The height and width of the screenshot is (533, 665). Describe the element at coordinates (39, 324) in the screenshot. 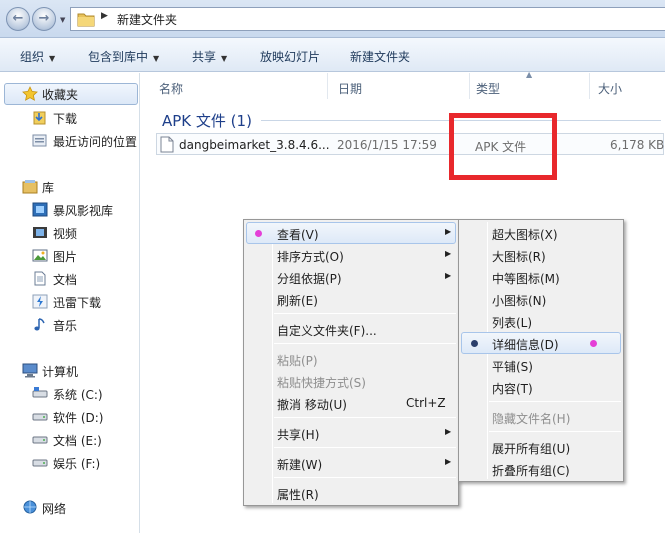

I see `music-note-icon` at that location.